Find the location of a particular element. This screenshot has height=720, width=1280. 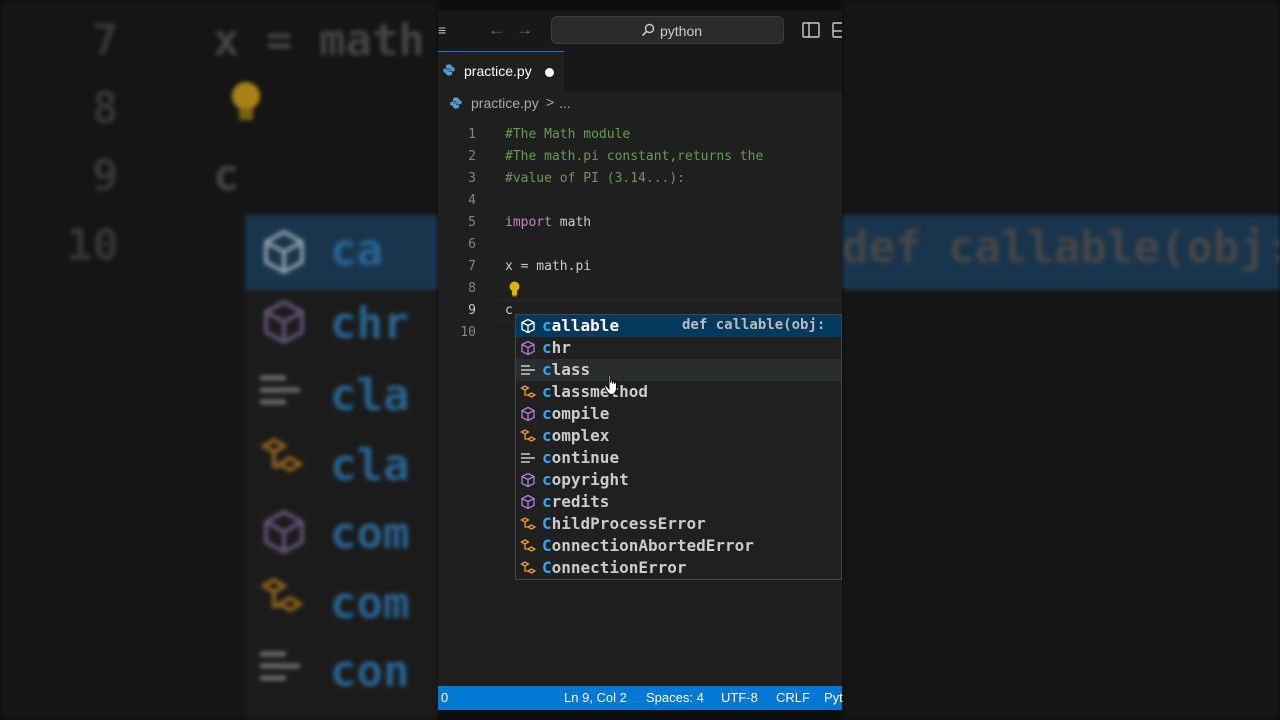

suggest-label: complex is located at coordinates (575, 435).